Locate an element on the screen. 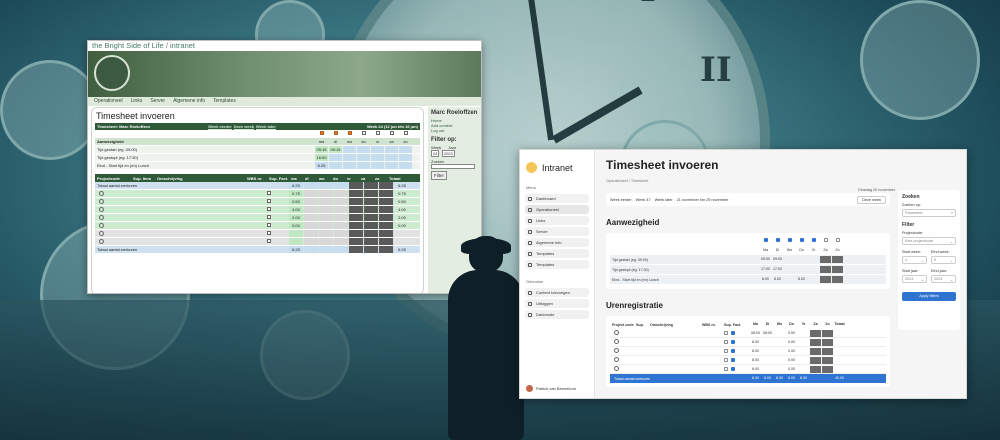 This screenshot has height=440, width=1000. week-prev-button: Week eerder is located at coordinates (621, 200).